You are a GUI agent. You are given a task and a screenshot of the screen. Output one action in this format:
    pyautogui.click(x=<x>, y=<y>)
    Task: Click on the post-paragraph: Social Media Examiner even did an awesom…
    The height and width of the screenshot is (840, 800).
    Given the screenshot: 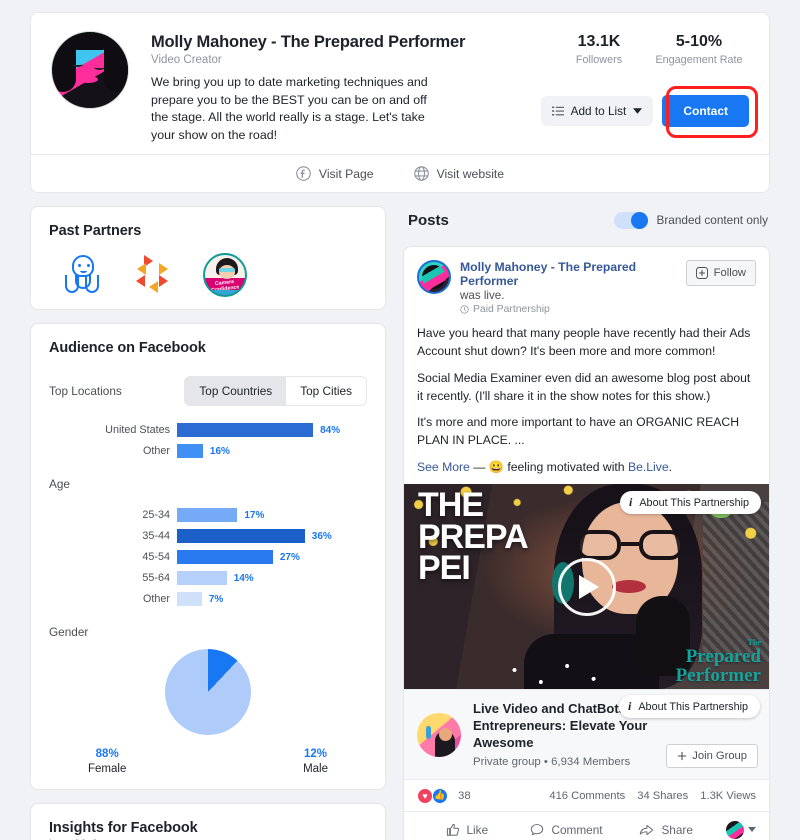 What is the action you would take?
    pyautogui.click(x=584, y=386)
    